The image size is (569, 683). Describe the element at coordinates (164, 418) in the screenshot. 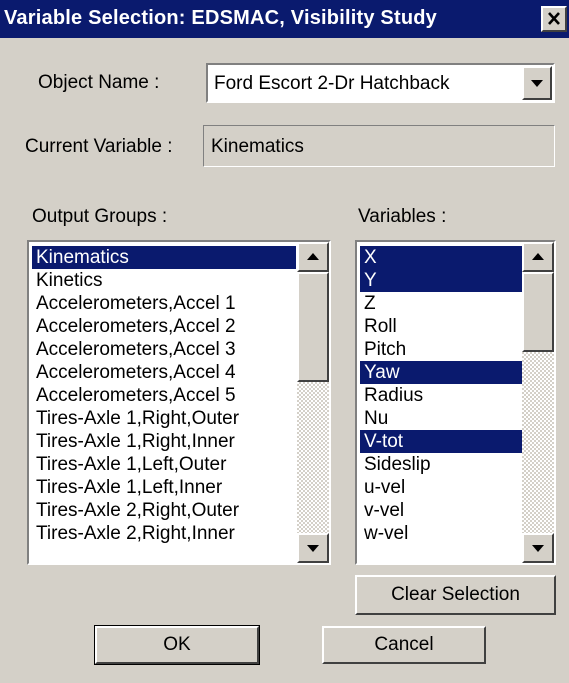

I see `list-item: Tires-Axle 1,Right,Outer` at that location.